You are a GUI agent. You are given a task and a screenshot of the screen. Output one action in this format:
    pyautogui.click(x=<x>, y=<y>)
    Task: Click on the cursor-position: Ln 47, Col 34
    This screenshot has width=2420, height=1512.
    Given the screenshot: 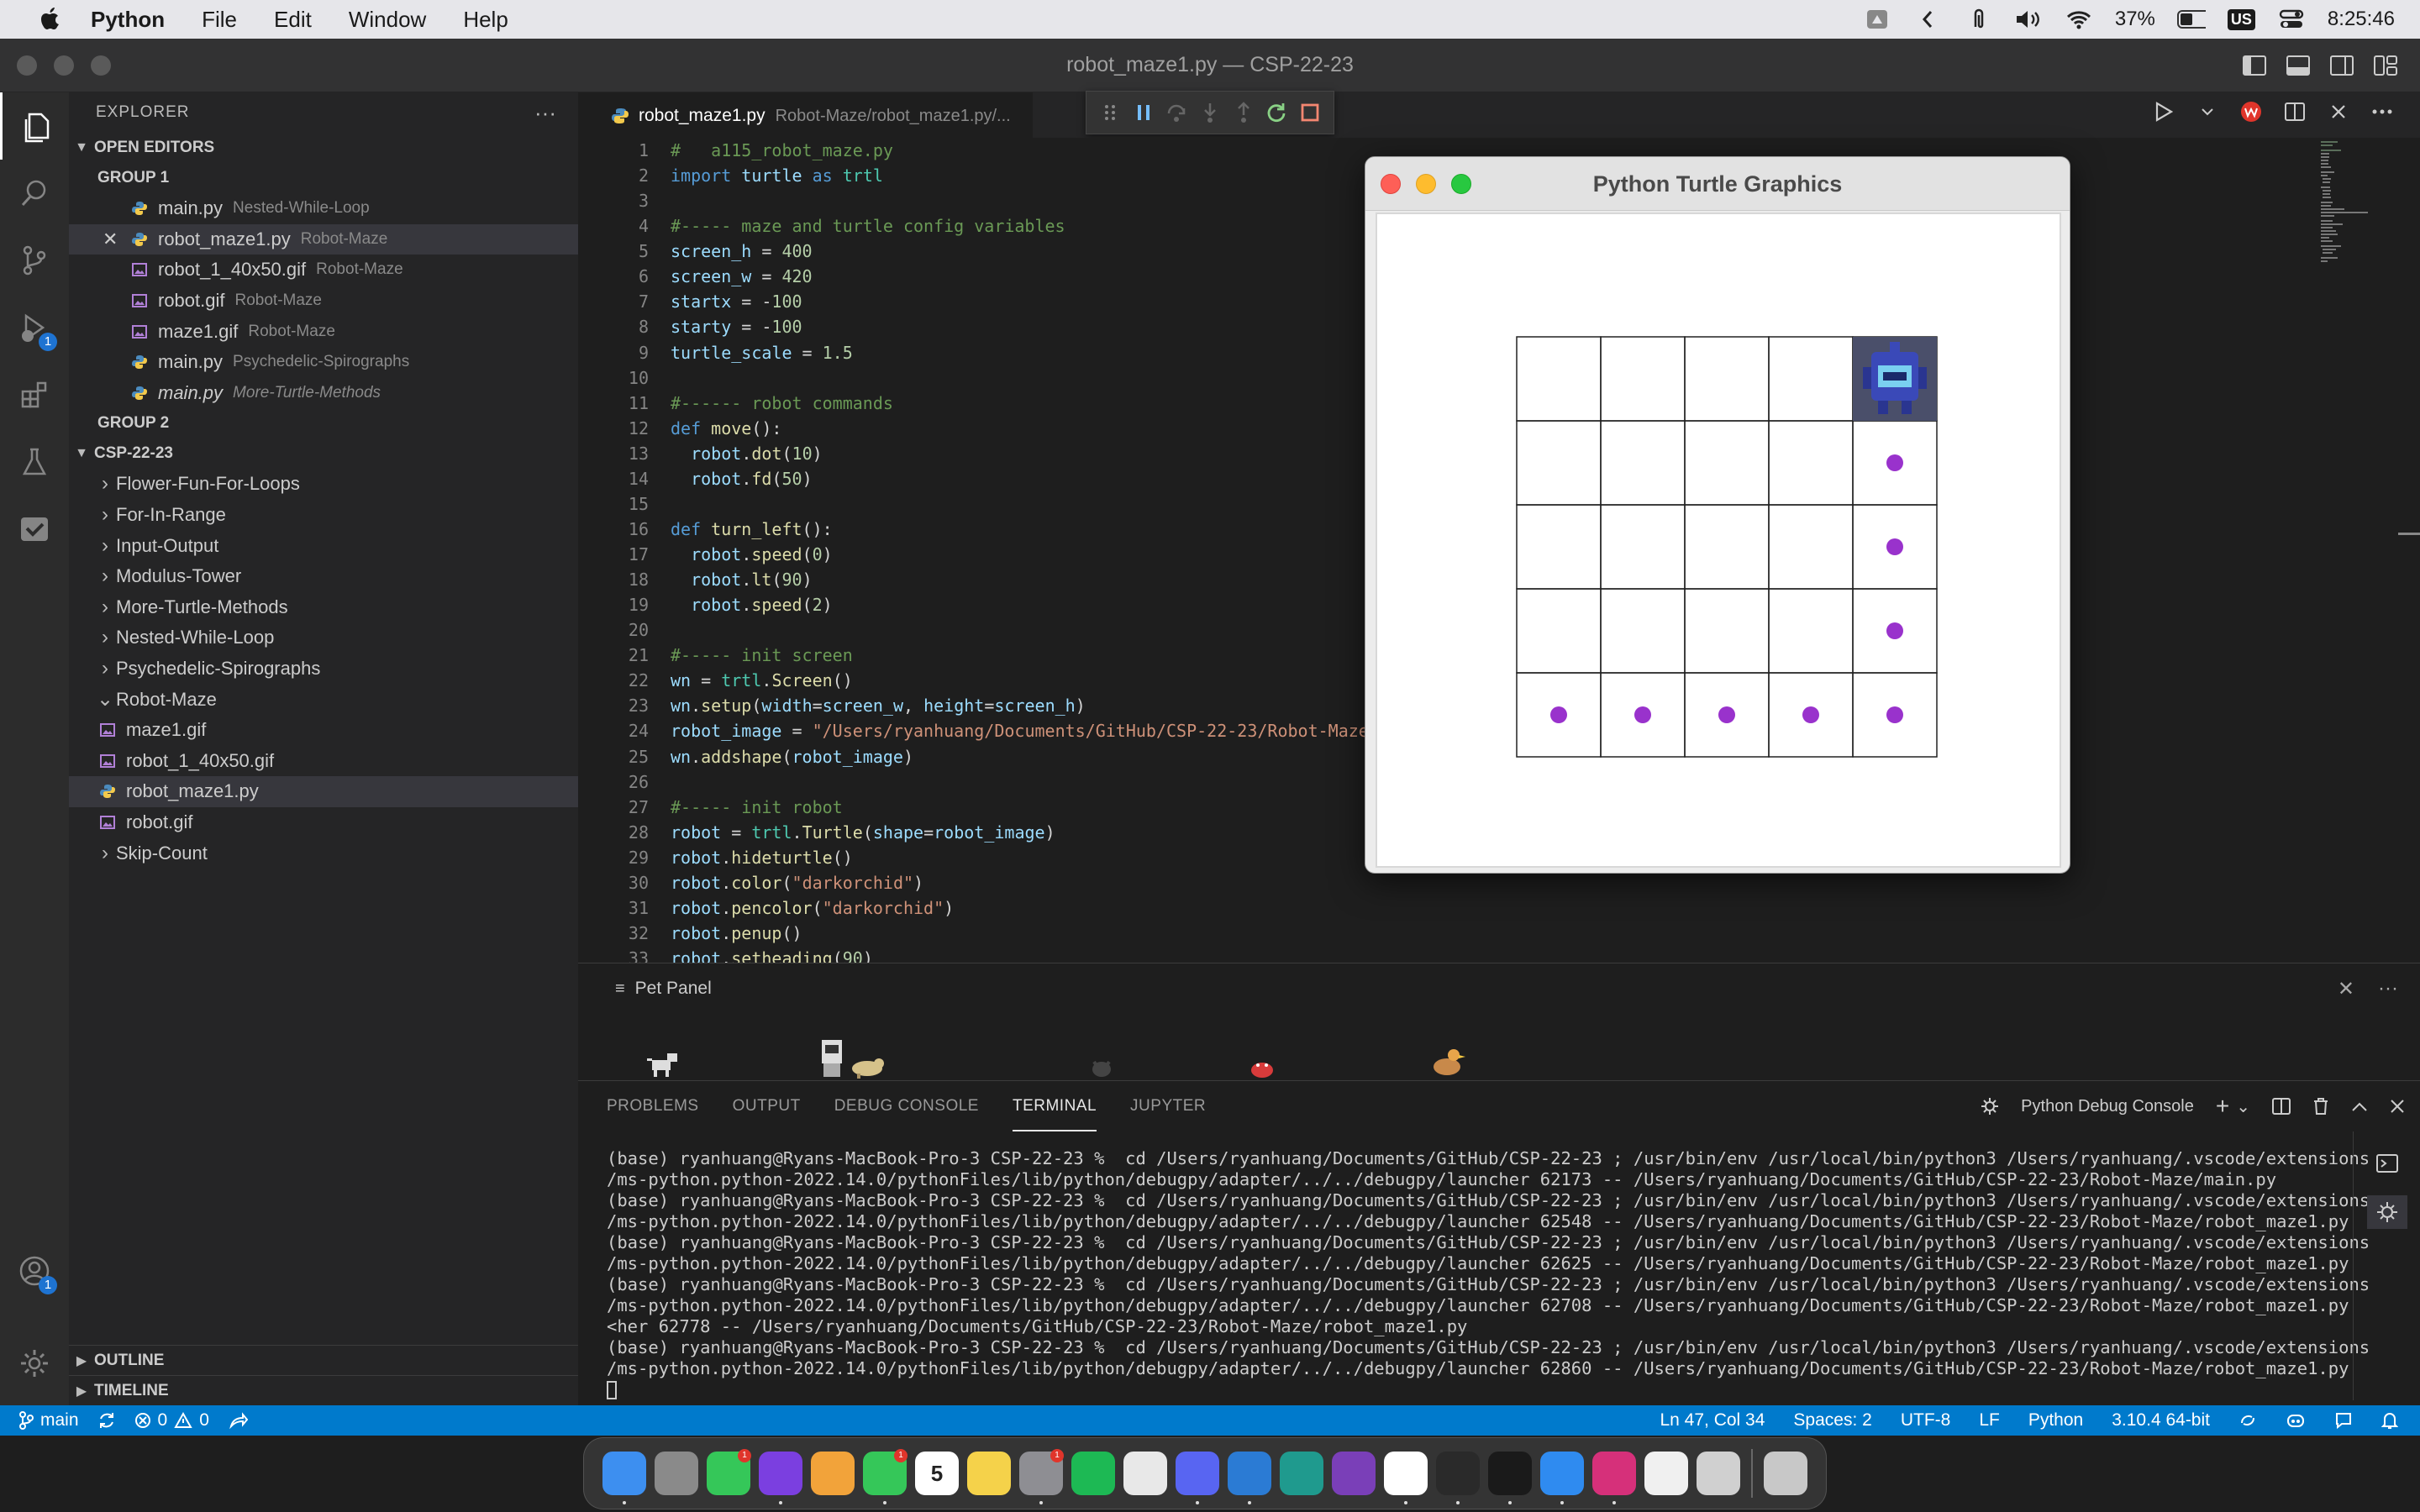 What is the action you would take?
    pyautogui.click(x=1712, y=1420)
    